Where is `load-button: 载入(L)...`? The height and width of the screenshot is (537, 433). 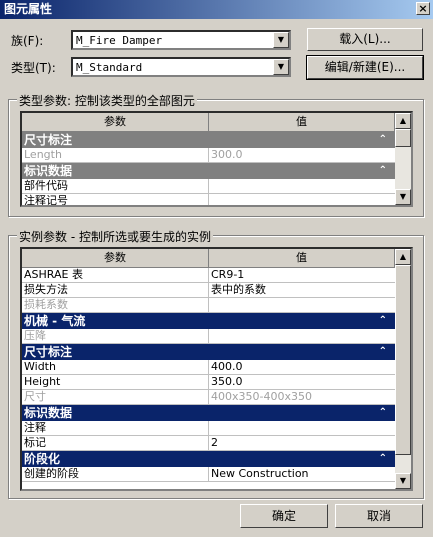 load-button: 载入(L)... is located at coordinates (365, 39).